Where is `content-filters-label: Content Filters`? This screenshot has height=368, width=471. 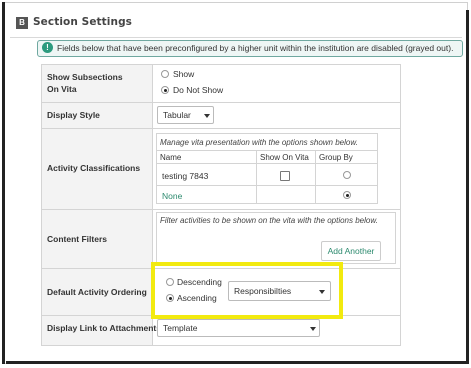 content-filters-label: Content Filters is located at coordinates (77, 239).